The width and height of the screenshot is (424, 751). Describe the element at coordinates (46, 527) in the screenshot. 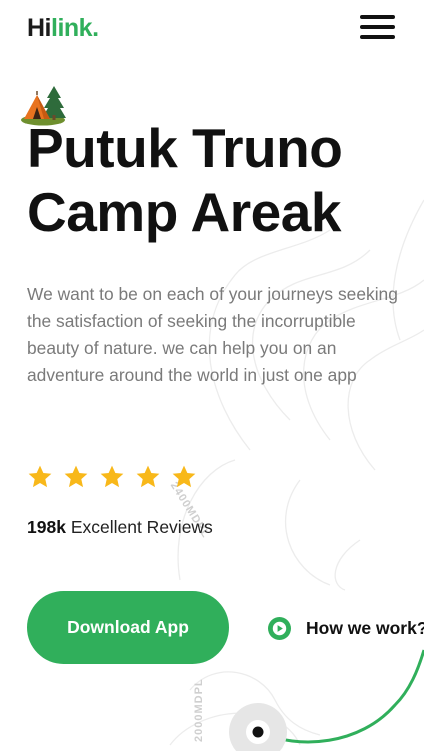

I see `reviews-count: 198k` at that location.